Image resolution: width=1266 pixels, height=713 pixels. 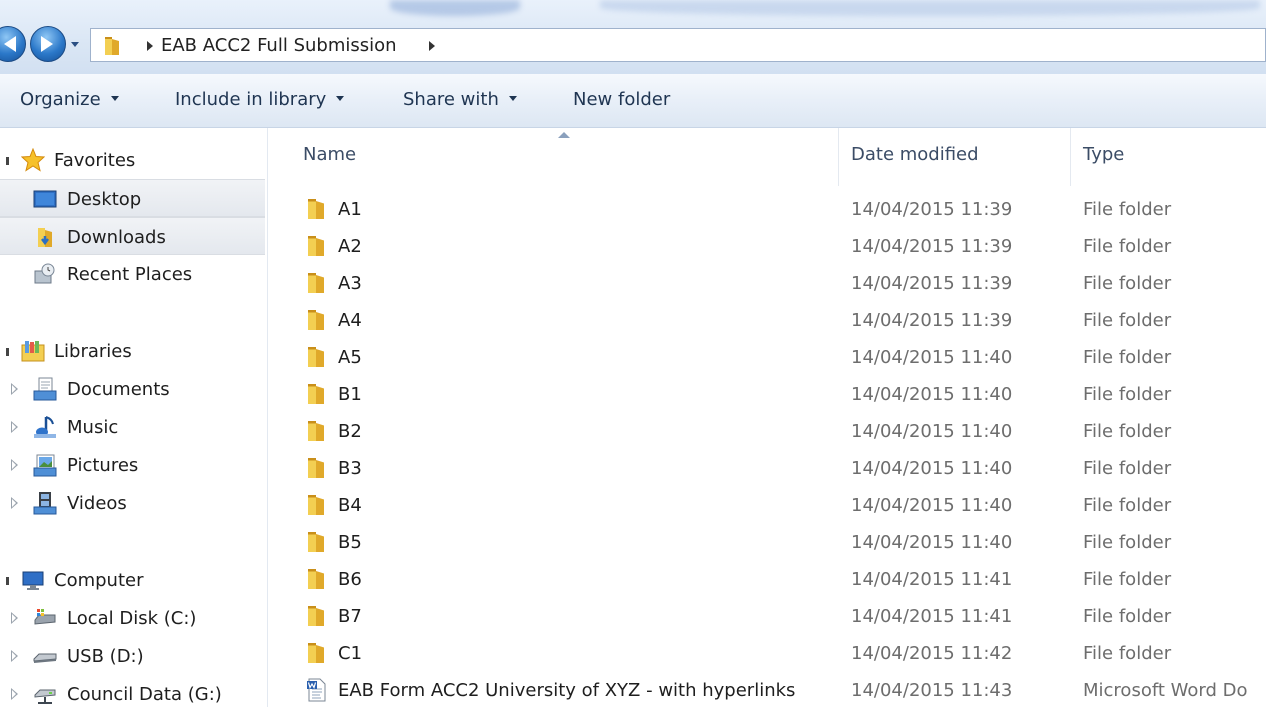 I want to click on file-name: B1, so click(x=350, y=394).